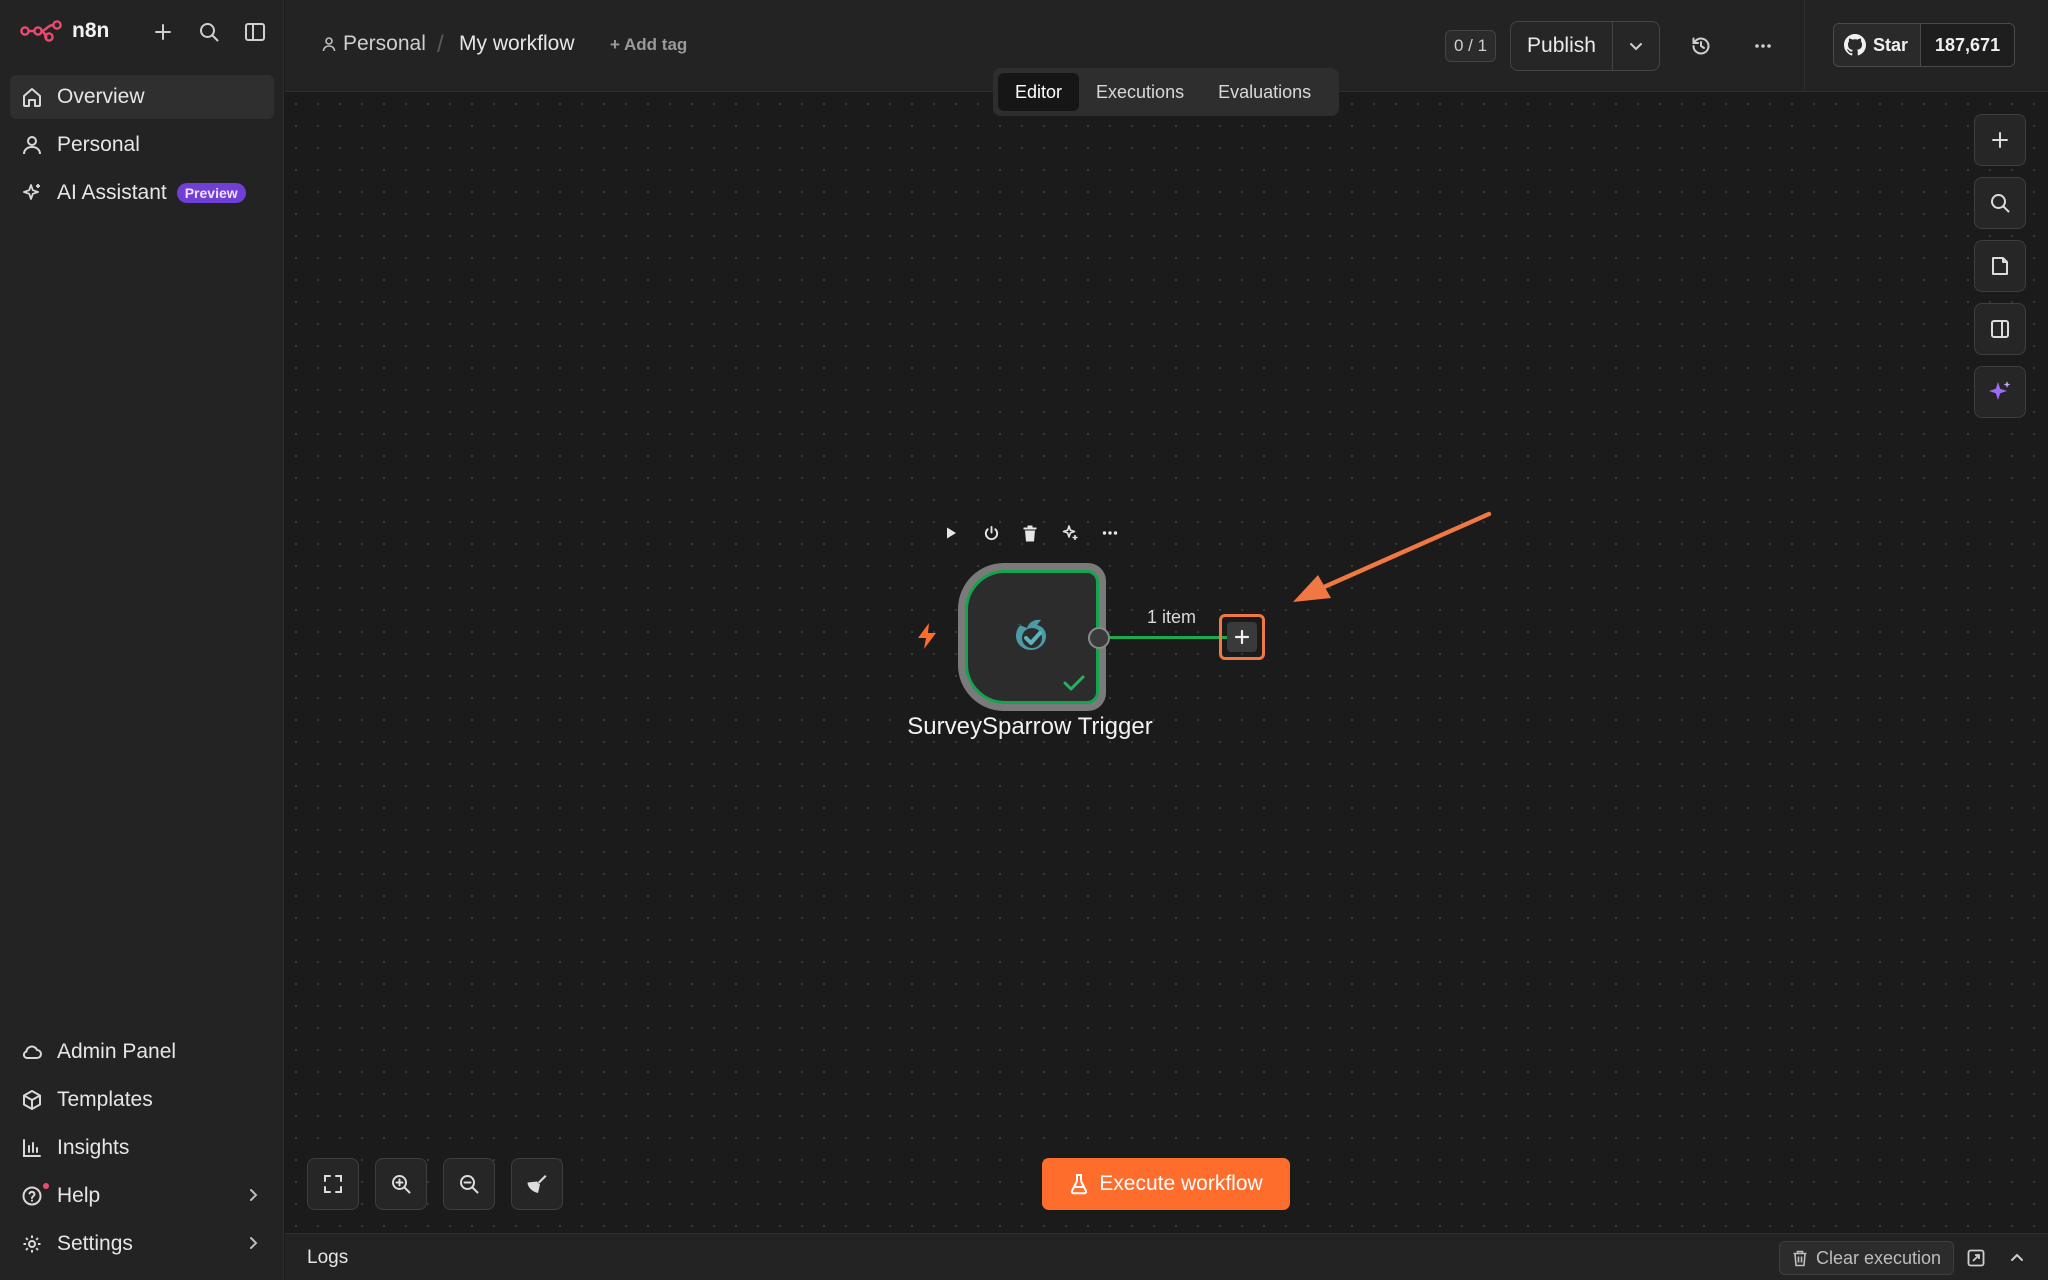 Image resolution: width=2048 pixels, height=1280 pixels. I want to click on zoom-out-button, so click(469, 1184).